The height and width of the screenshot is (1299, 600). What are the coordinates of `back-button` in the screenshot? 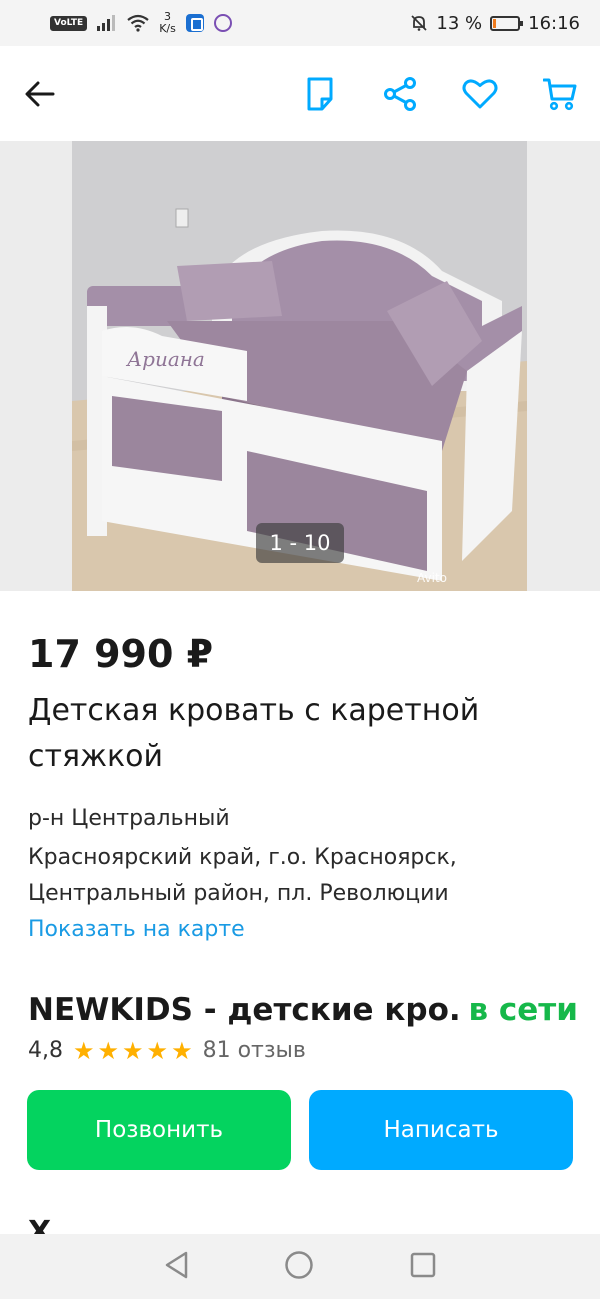 It's located at (40, 94).